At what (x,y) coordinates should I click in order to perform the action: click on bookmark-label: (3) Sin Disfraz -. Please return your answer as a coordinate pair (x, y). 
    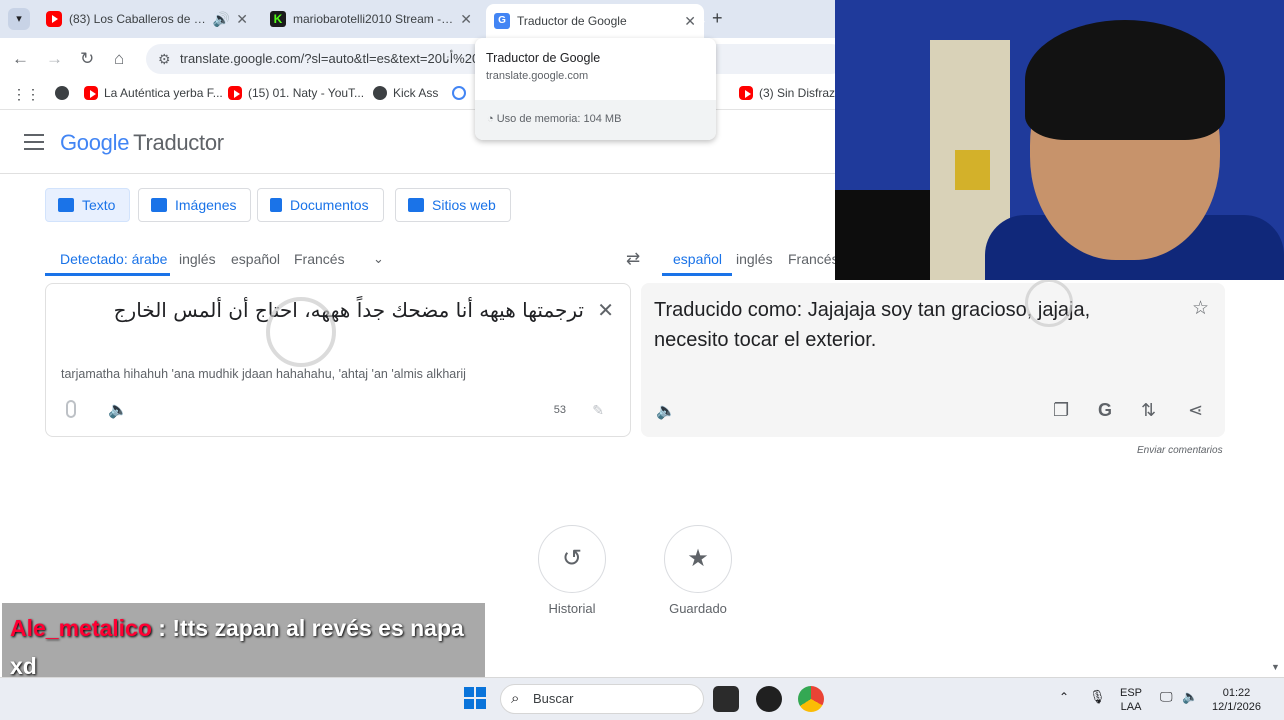
    Looking at the image, I should click on (801, 93).